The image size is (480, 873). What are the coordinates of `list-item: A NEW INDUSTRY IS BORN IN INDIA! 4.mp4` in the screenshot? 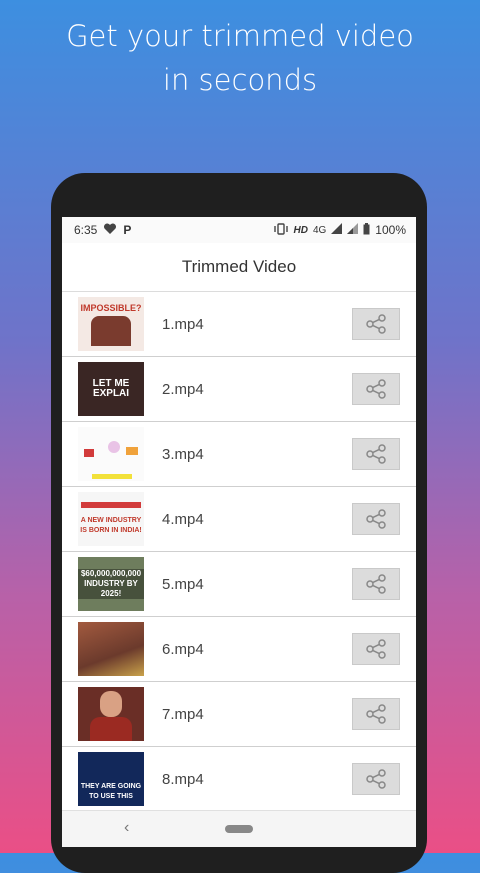 It's located at (239, 519).